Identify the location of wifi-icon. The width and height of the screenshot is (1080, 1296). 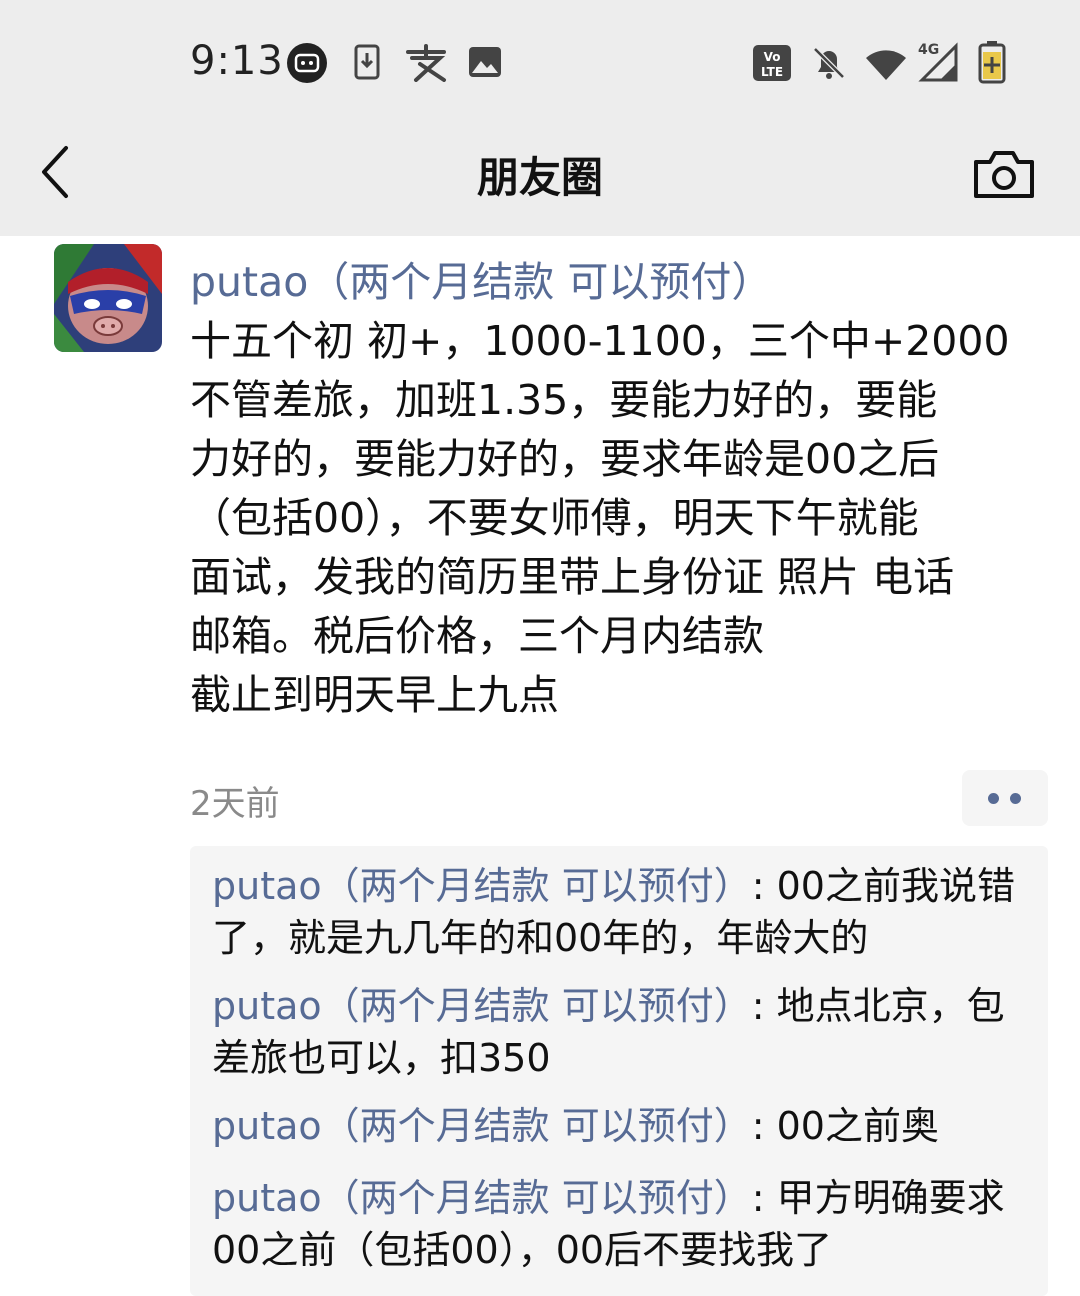
(886, 65).